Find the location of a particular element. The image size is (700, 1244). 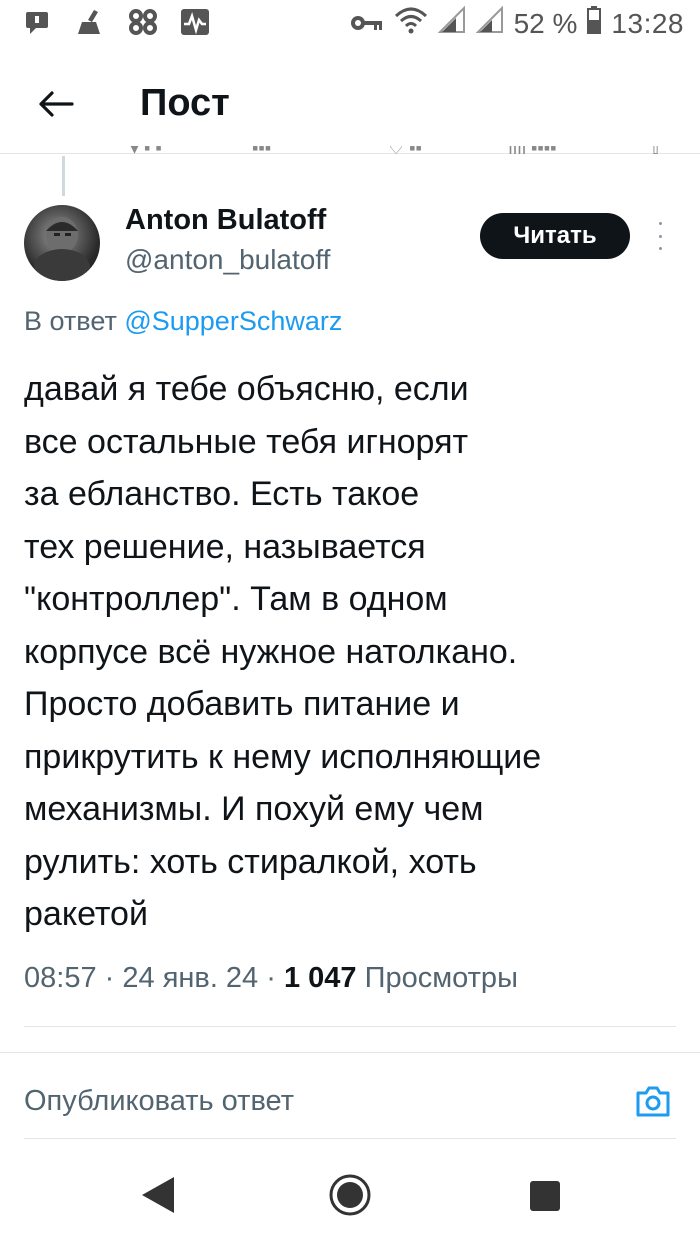

nav-home-button is located at coordinates (350, 1195).